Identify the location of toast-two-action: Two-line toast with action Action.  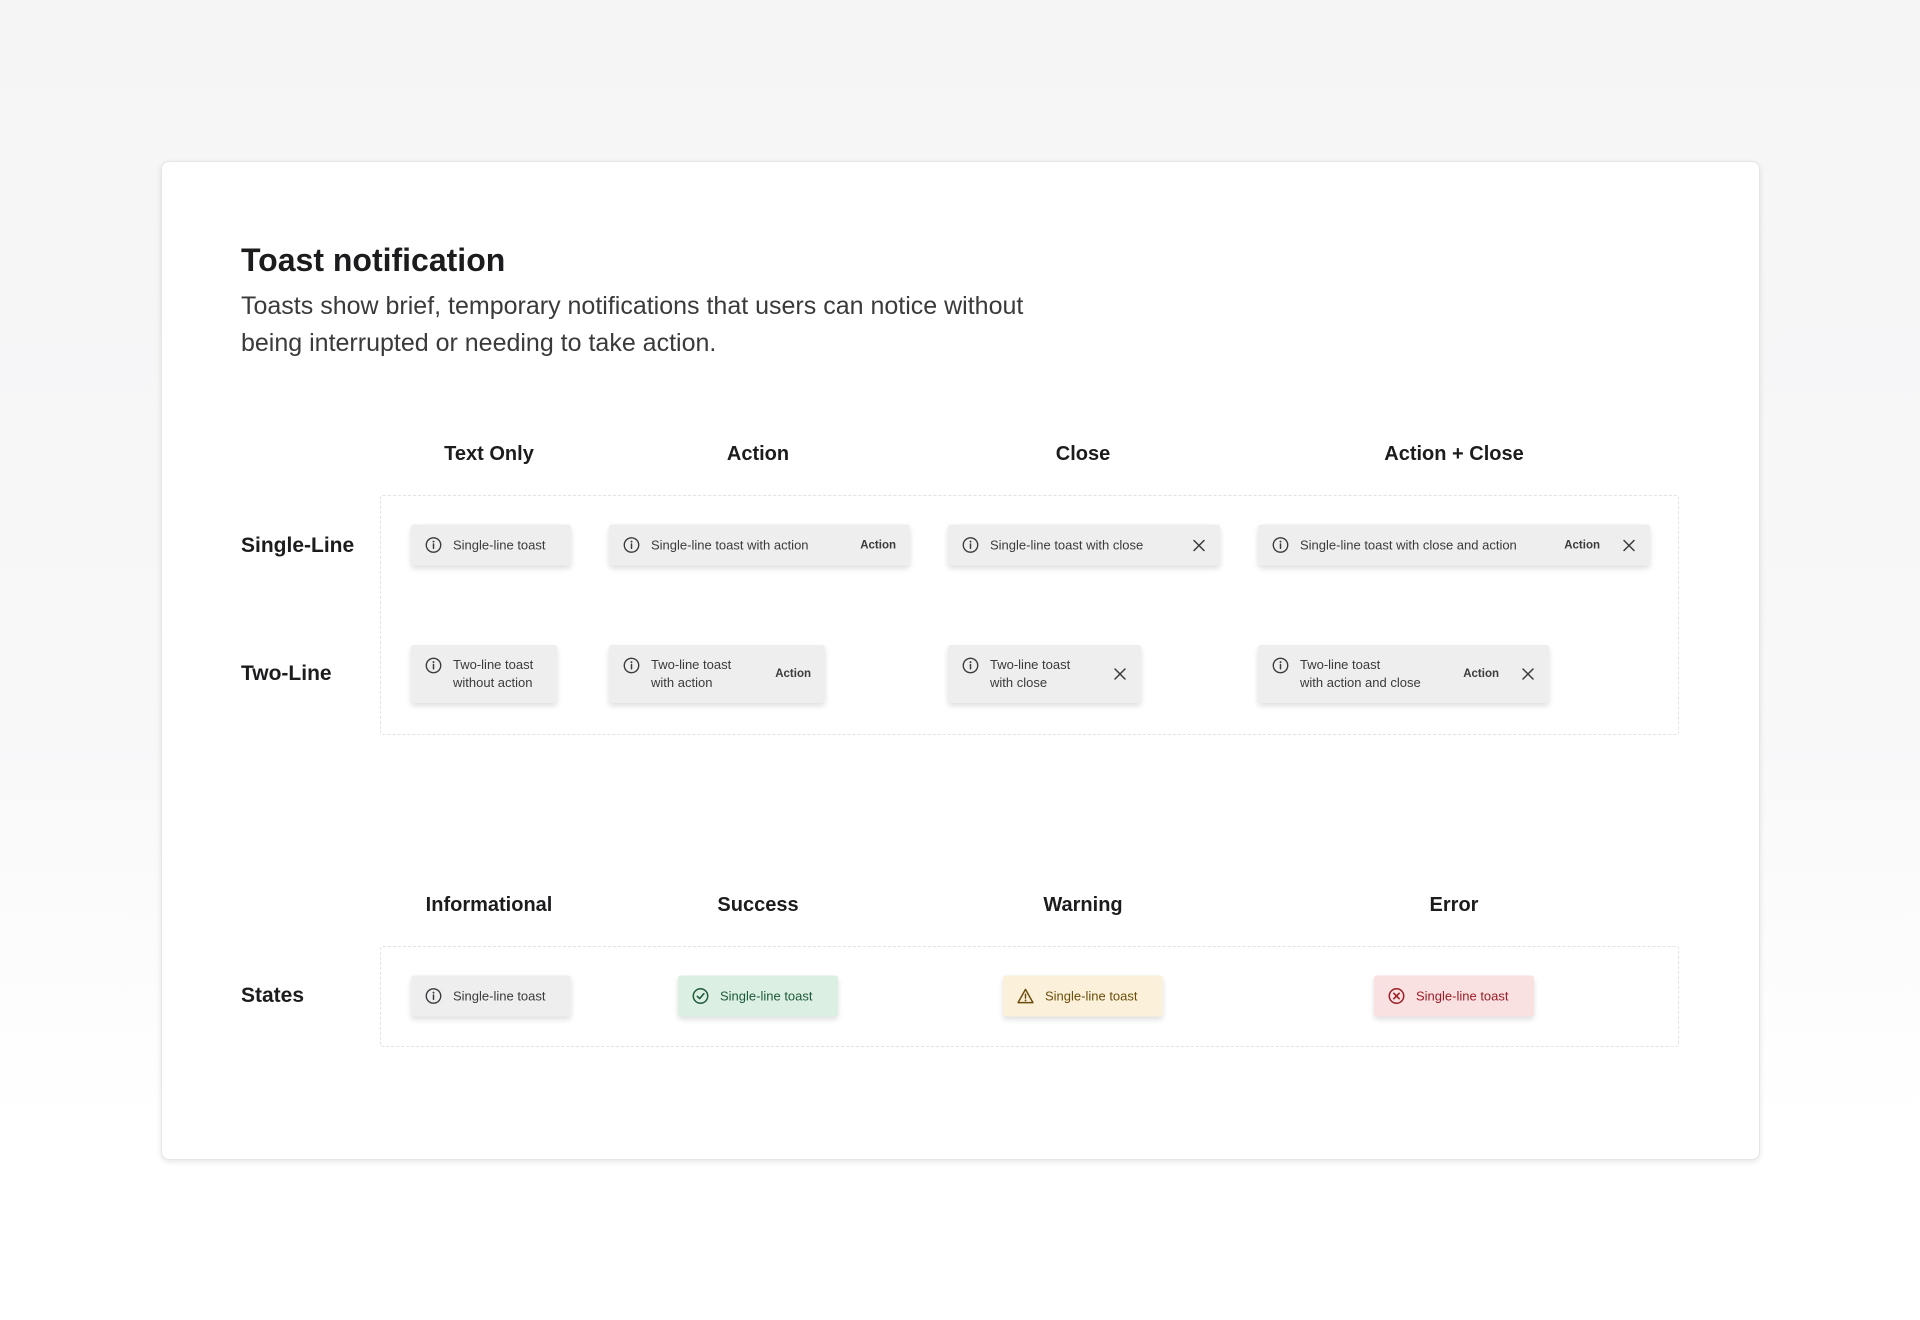
(717, 674).